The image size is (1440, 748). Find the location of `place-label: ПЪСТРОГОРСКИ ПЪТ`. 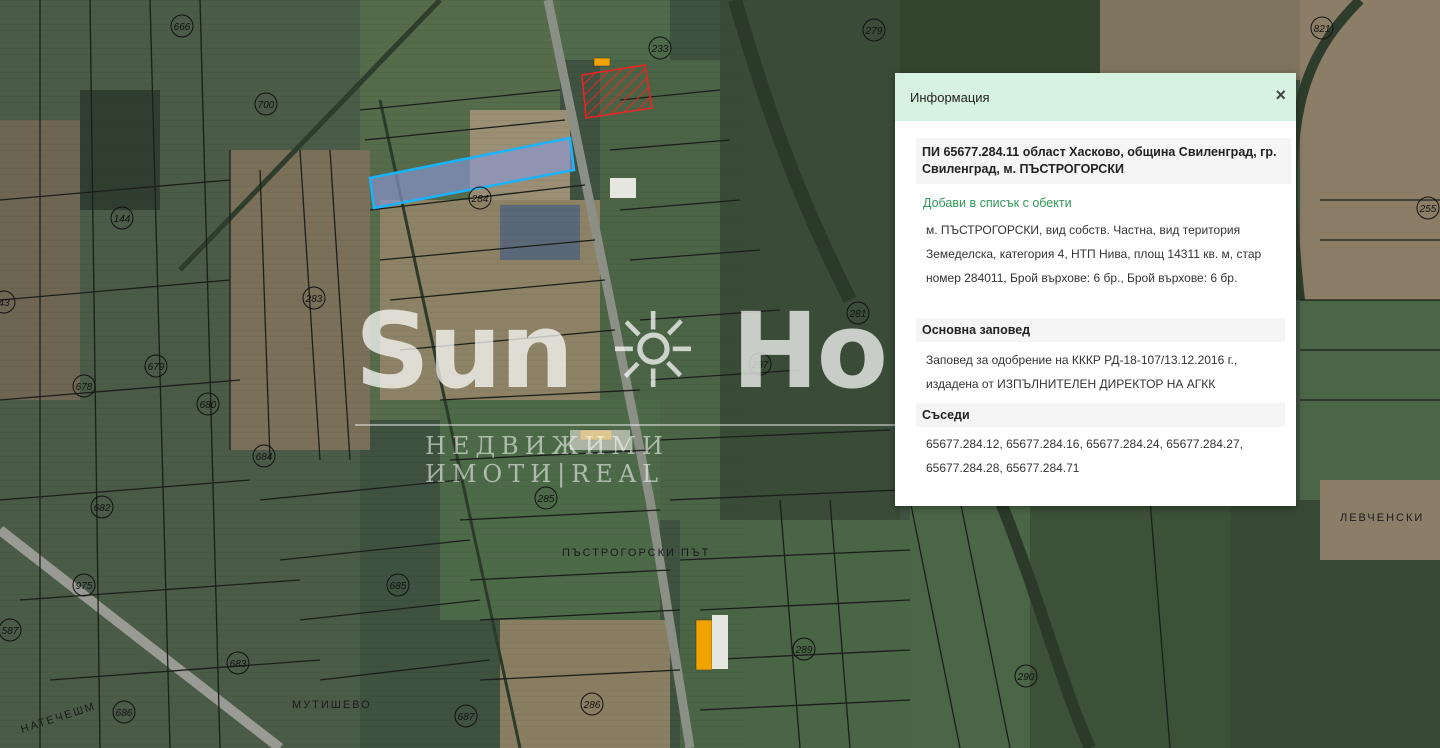

place-label: ПЪСТРОГОРСКИ ПЪТ is located at coordinates (636, 553).